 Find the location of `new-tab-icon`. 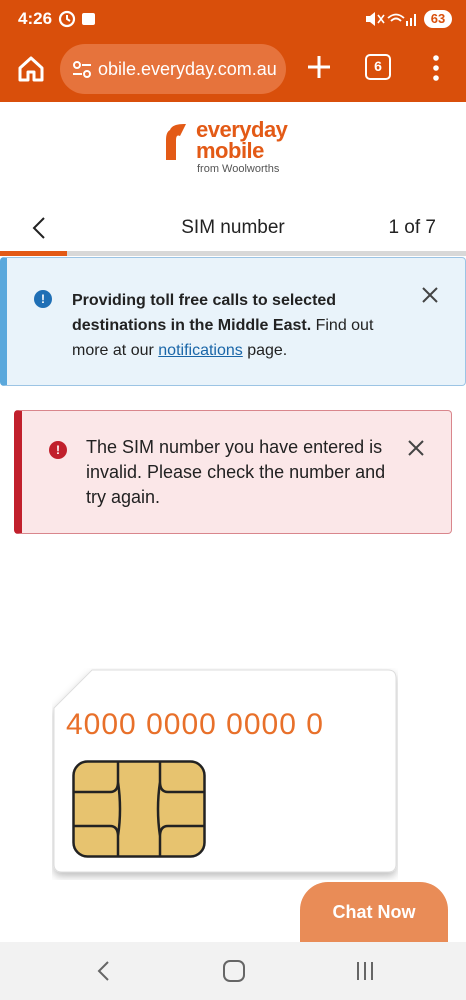

new-tab-icon is located at coordinates (319, 67).